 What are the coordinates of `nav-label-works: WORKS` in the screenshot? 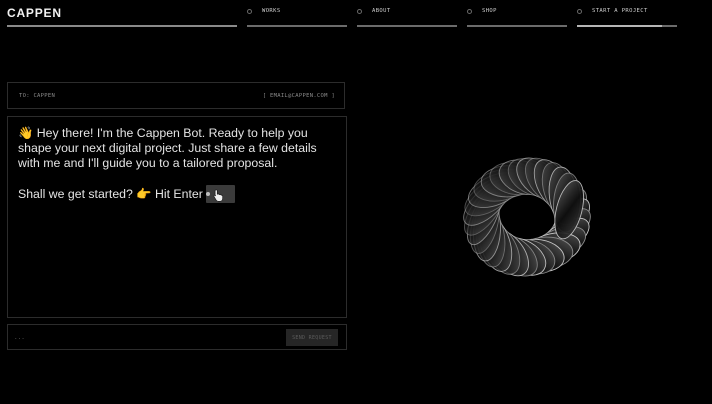 It's located at (271, 11).